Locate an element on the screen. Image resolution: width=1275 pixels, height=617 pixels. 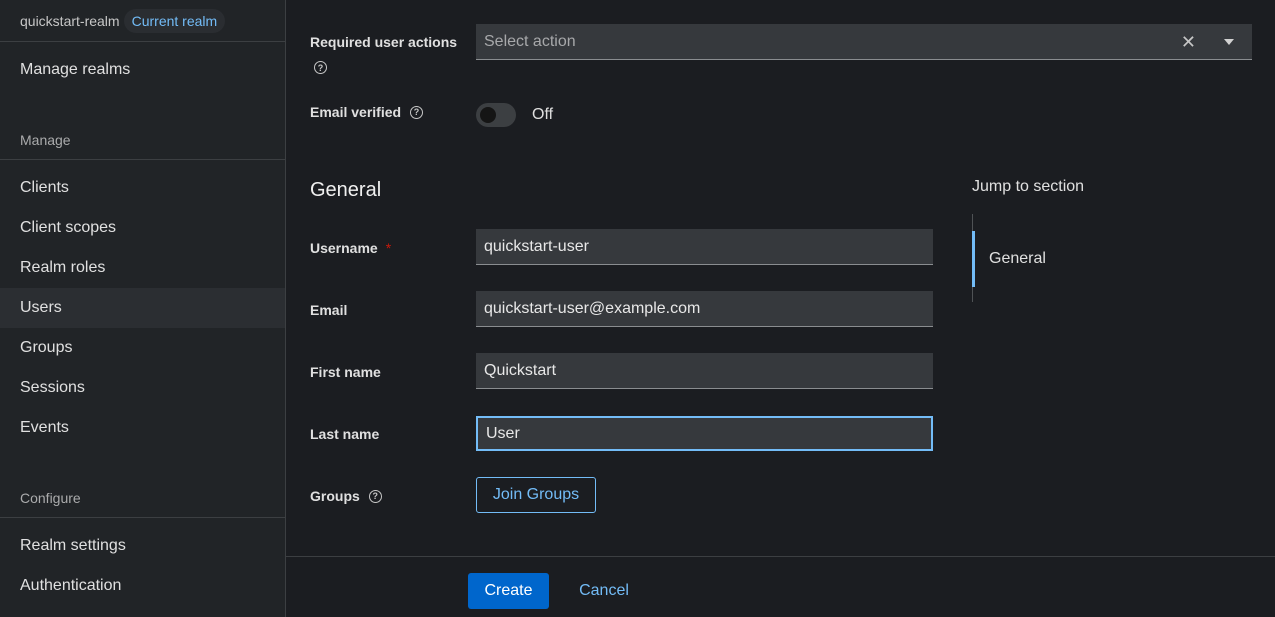
last-name-label: Last name is located at coordinates (345, 434).